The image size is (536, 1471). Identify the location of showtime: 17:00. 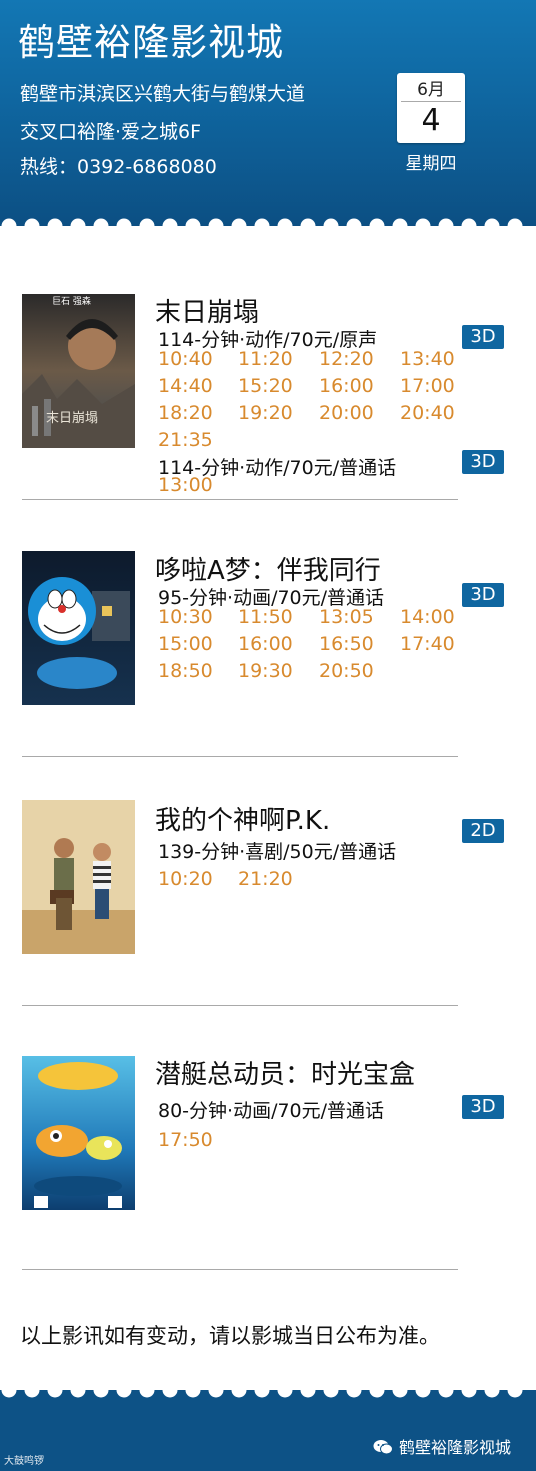
(440, 386).